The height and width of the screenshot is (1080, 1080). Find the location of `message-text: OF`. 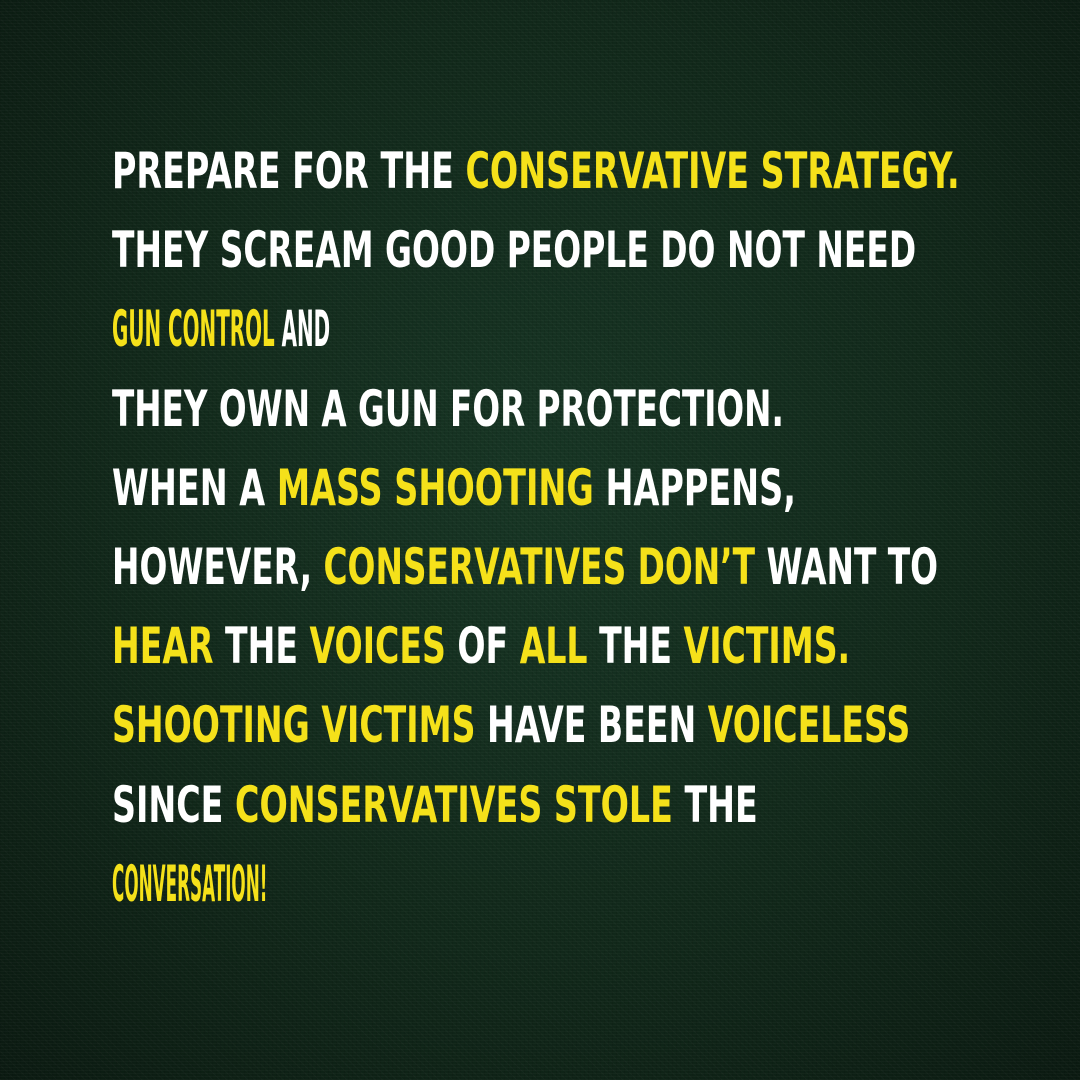

message-text: OF is located at coordinates (482, 646).